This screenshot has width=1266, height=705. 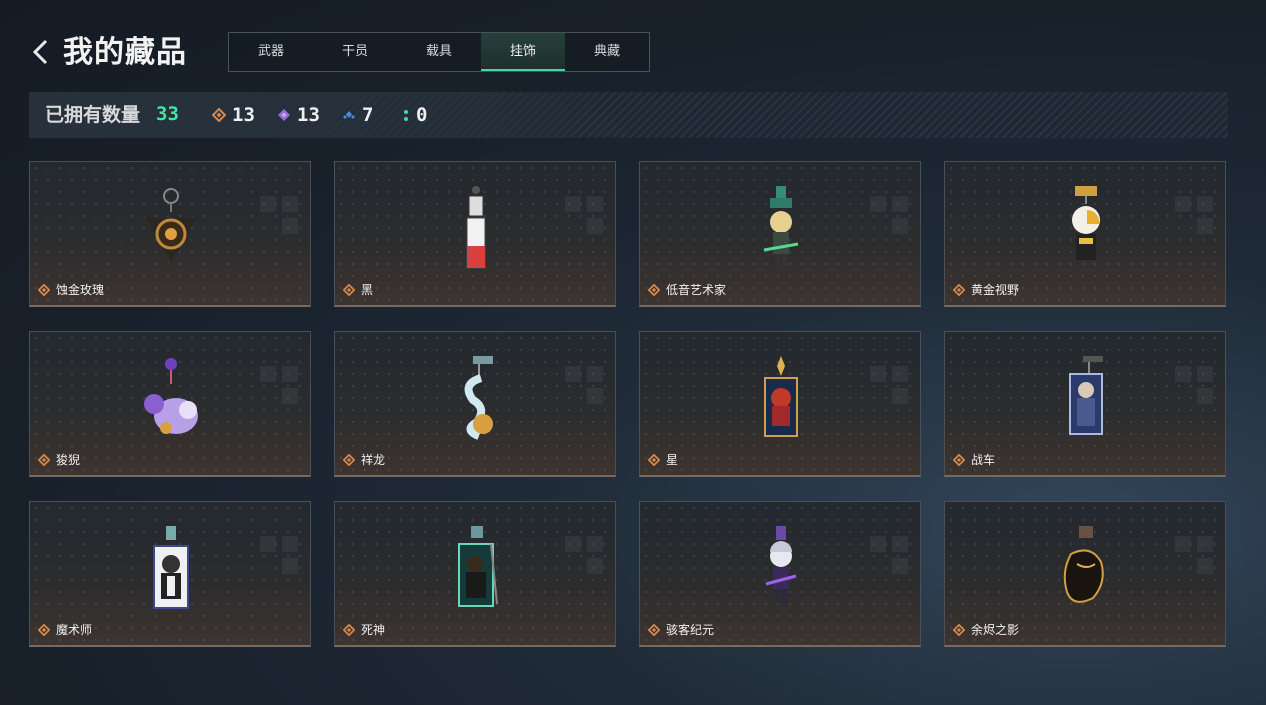 What do you see at coordinates (414, 115) in the screenshot?
I see `rarity-count-green: 0` at bounding box center [414, 115].